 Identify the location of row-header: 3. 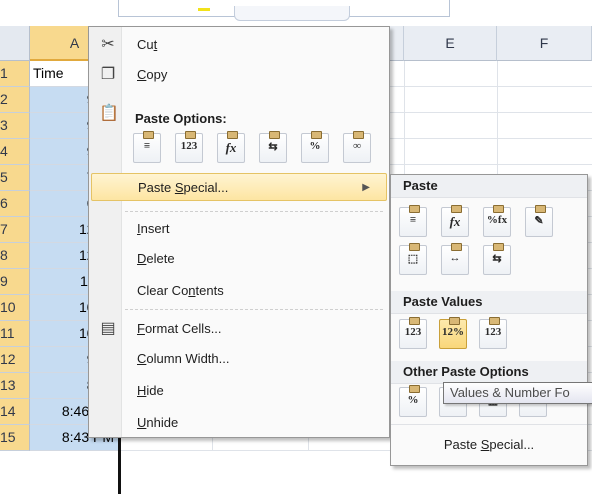
(15, 126).